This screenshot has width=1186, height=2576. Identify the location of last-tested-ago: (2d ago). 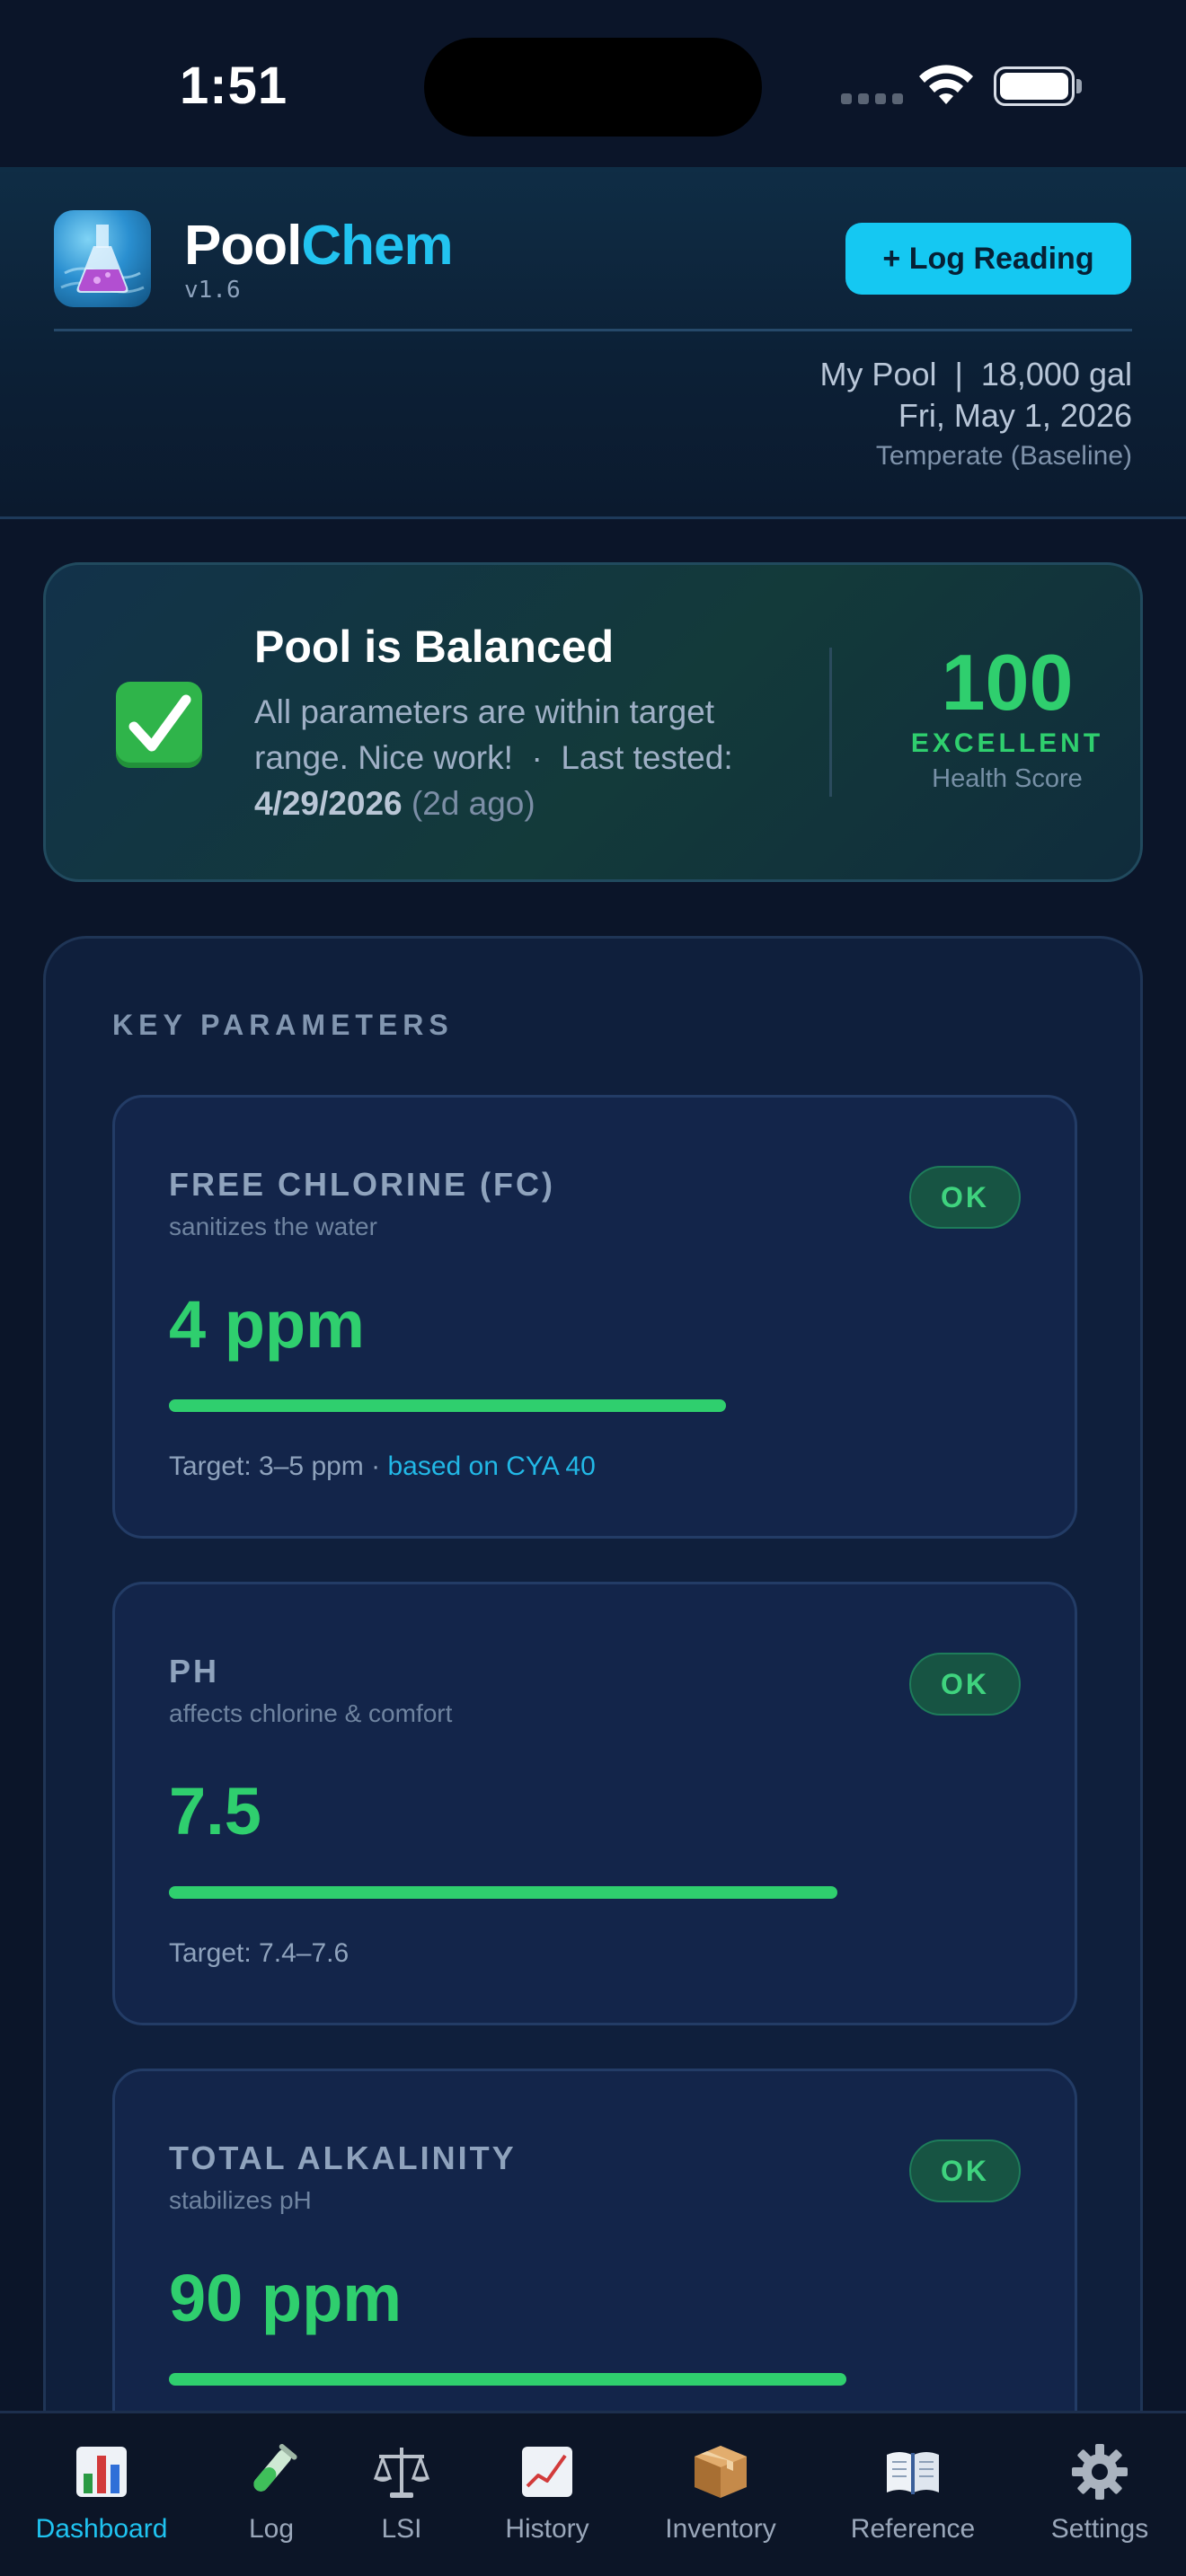
(473, 803).